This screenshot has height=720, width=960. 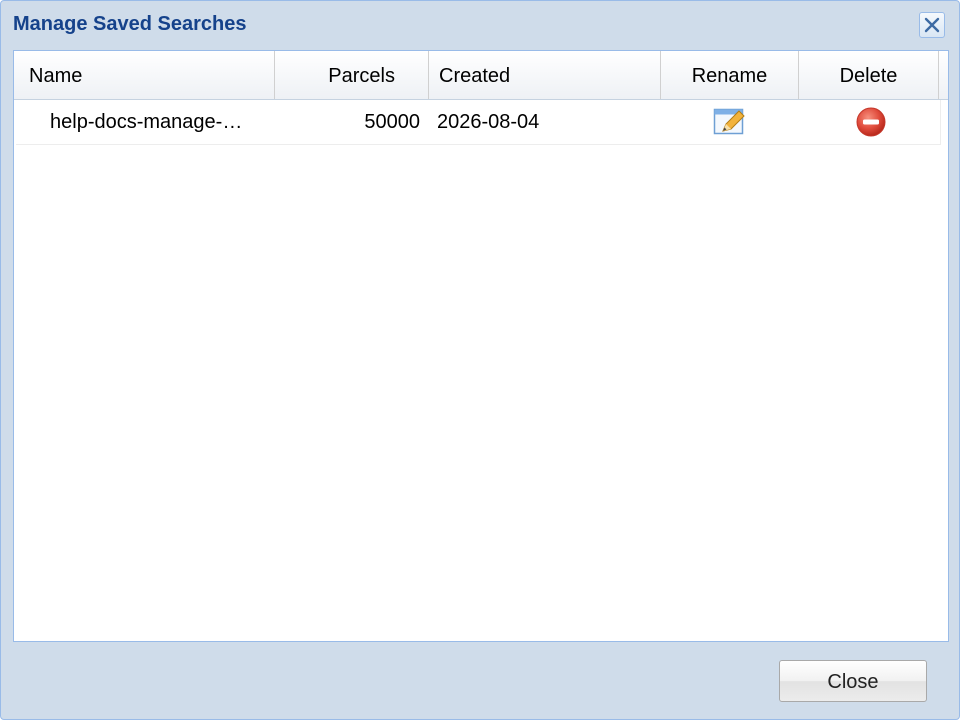 I want to click on row-parcels-cell: 50000, so click(x=392, y=122).